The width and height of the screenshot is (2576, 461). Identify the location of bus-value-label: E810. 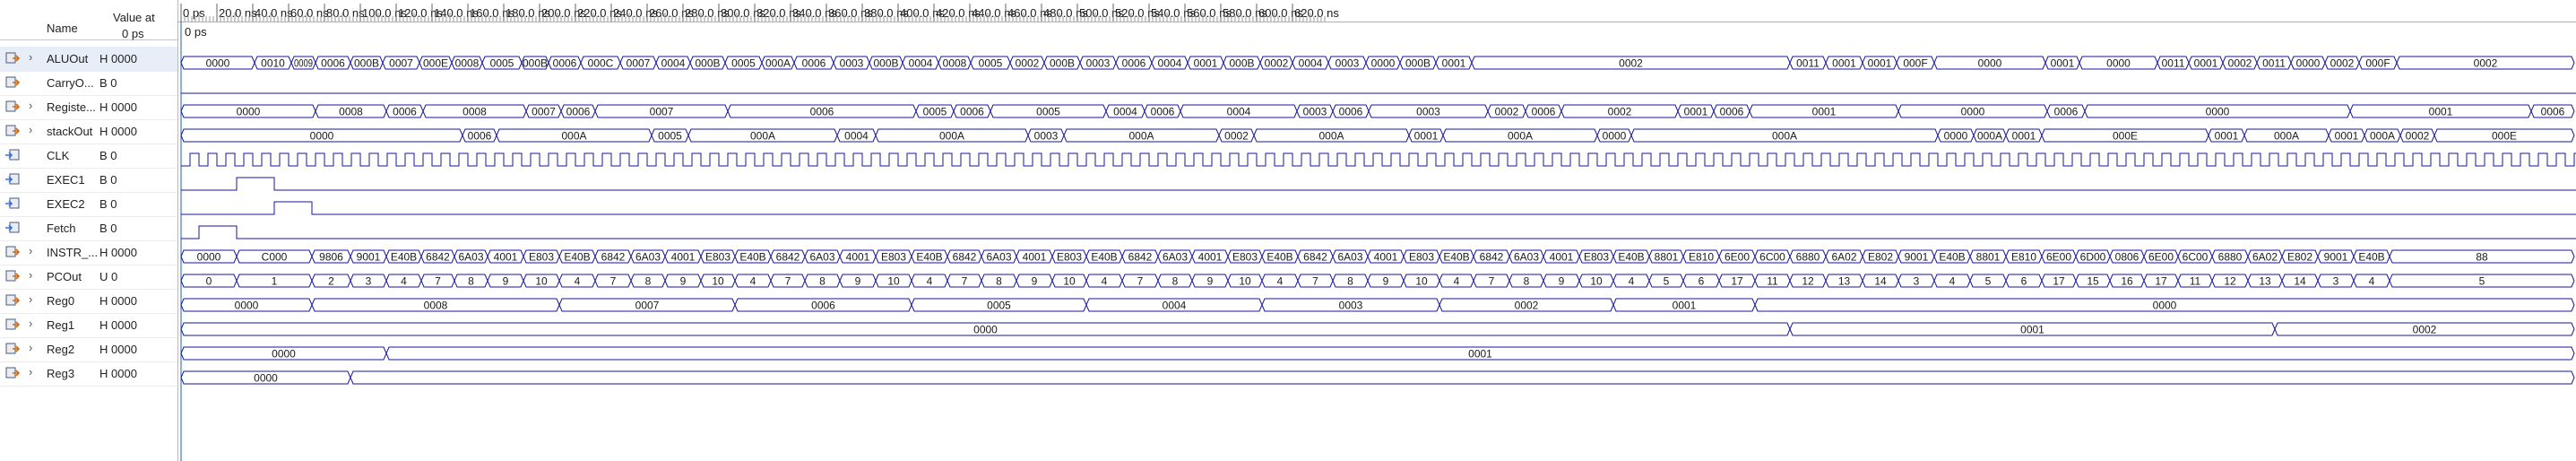
(1701, 257).